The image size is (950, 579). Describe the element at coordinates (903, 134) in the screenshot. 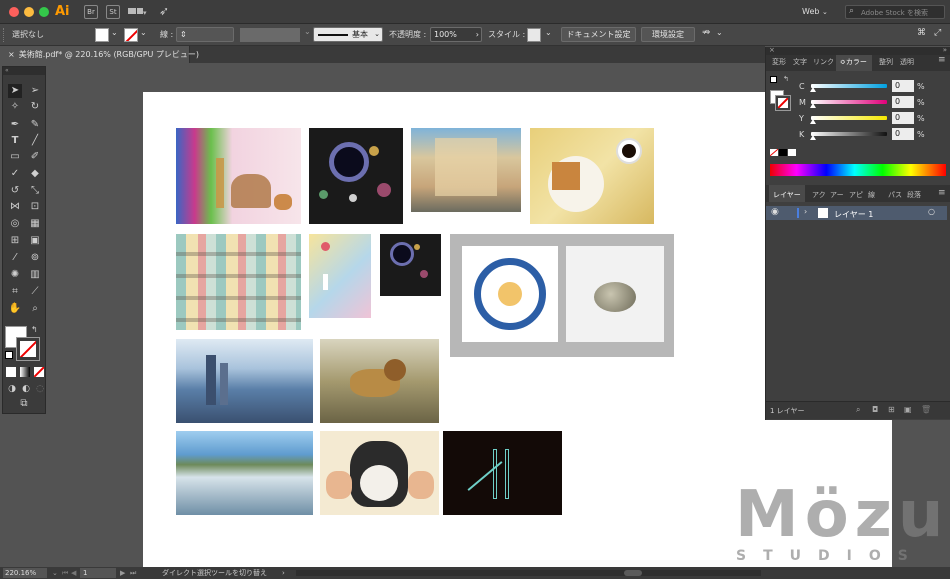

I see `black-value-field: 0` at that location.